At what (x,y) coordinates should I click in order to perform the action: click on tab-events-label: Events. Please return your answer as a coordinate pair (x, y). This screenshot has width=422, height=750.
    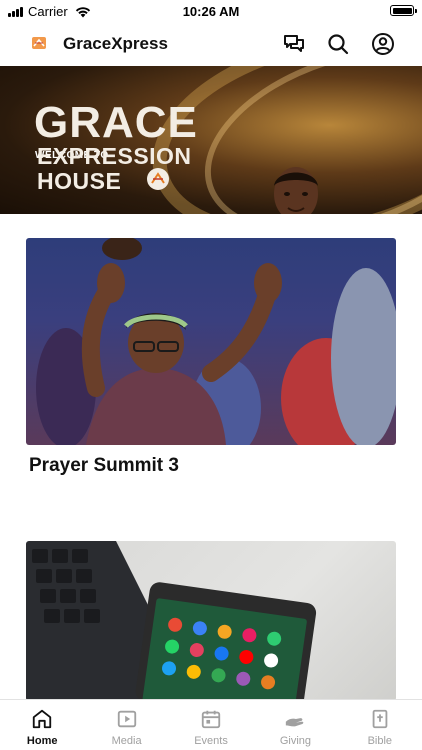
    Looking at the image, I should click on (211, 741).